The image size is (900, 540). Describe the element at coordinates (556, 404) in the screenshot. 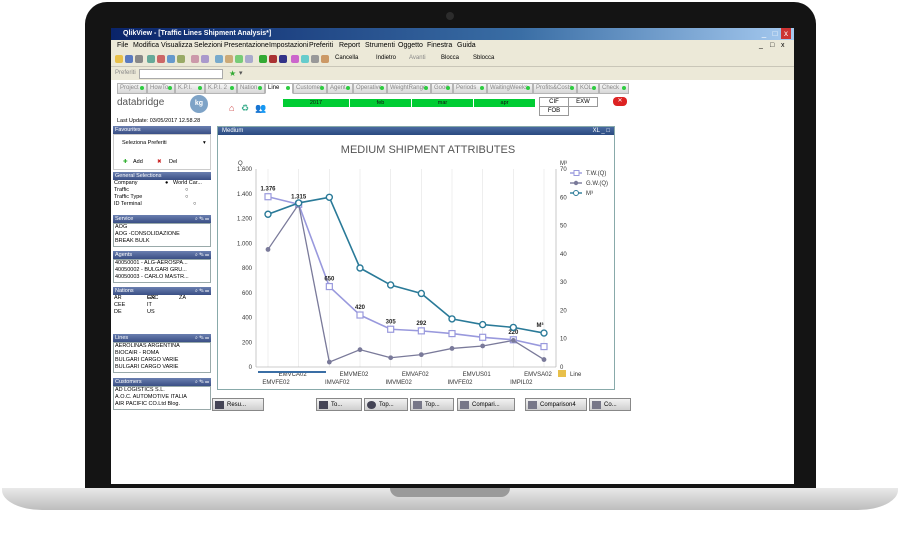

I see `minimized-comparison4-button: Comparison4` at that location.